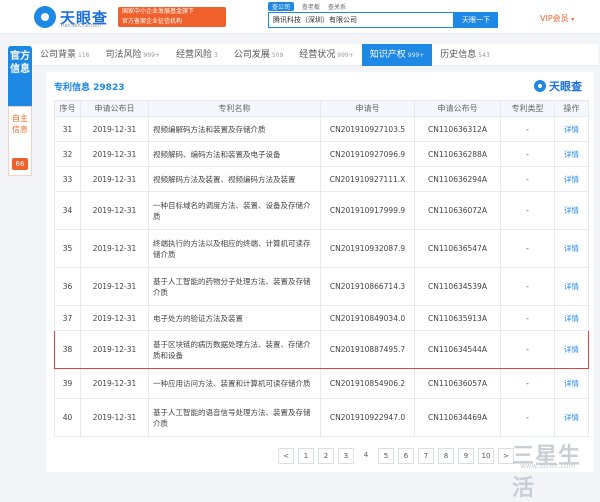 This screenshot has width=600, height=502. Describe the element at coordinates (215, 55) in the screenshot. I see `tab-count: 3` at that location.